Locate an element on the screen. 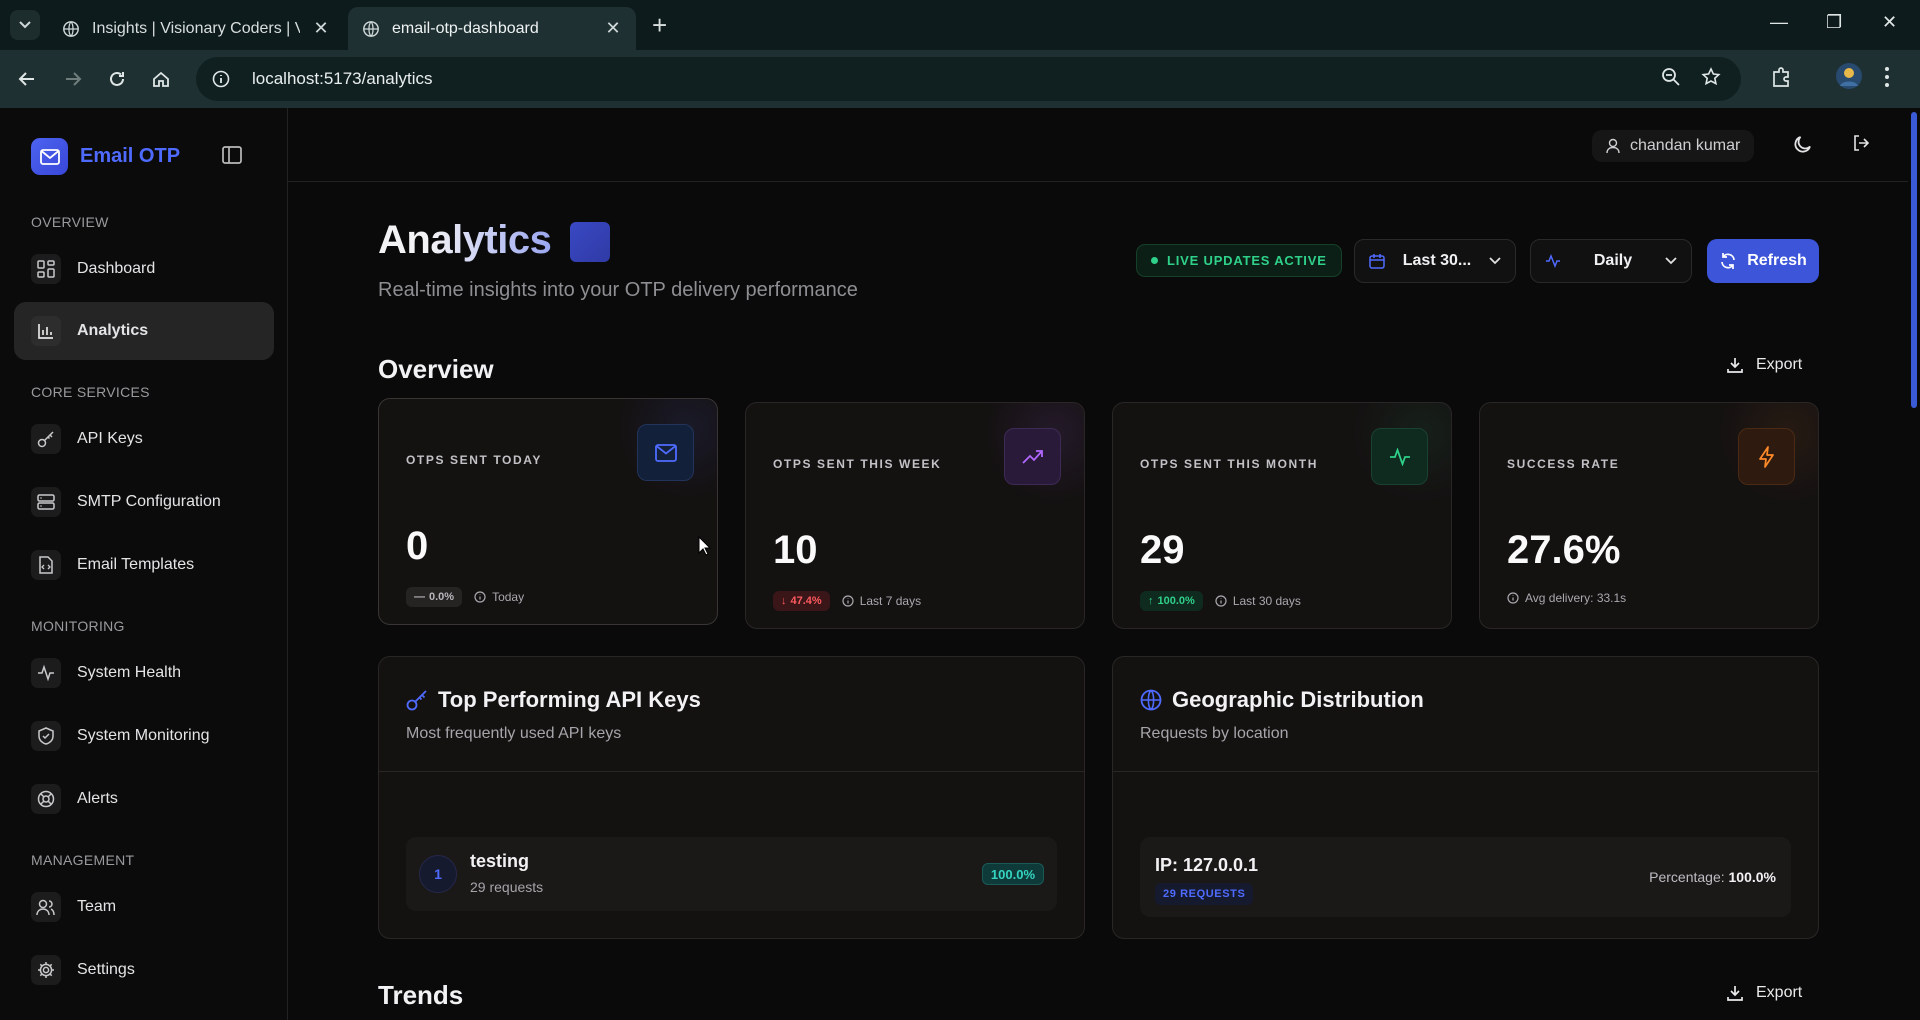  browser-tab-insights: Insights | Visionary Coders | Visi ✕ is located at coordinates (196, 28).